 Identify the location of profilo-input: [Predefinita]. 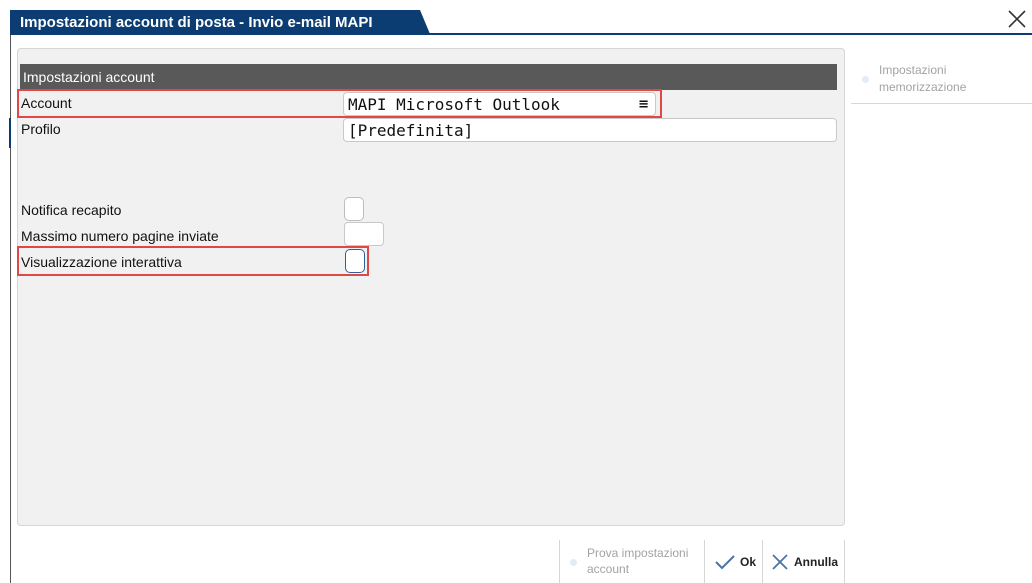
(590, 130).